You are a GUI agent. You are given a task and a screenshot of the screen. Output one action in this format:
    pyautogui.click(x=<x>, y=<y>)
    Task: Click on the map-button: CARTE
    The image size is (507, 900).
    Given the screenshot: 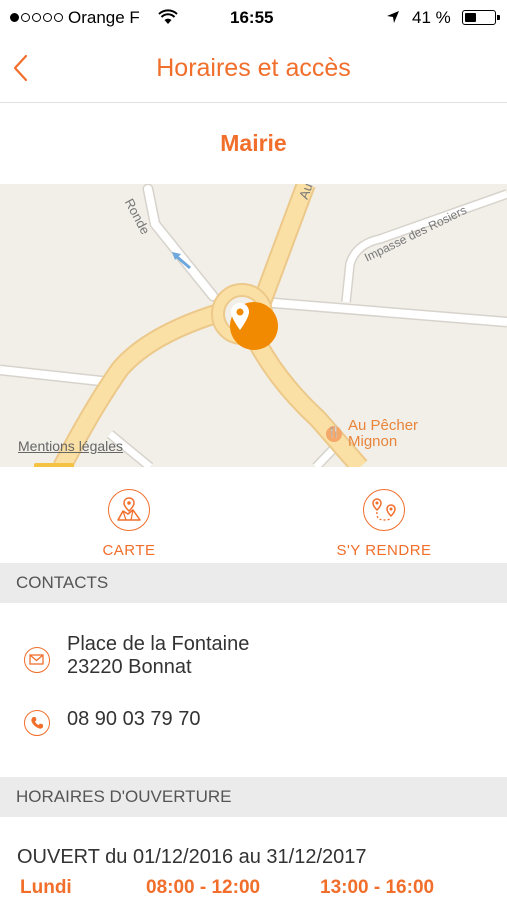 What is the action you would take?
    pyautogui.click(x=129, y=524)
    